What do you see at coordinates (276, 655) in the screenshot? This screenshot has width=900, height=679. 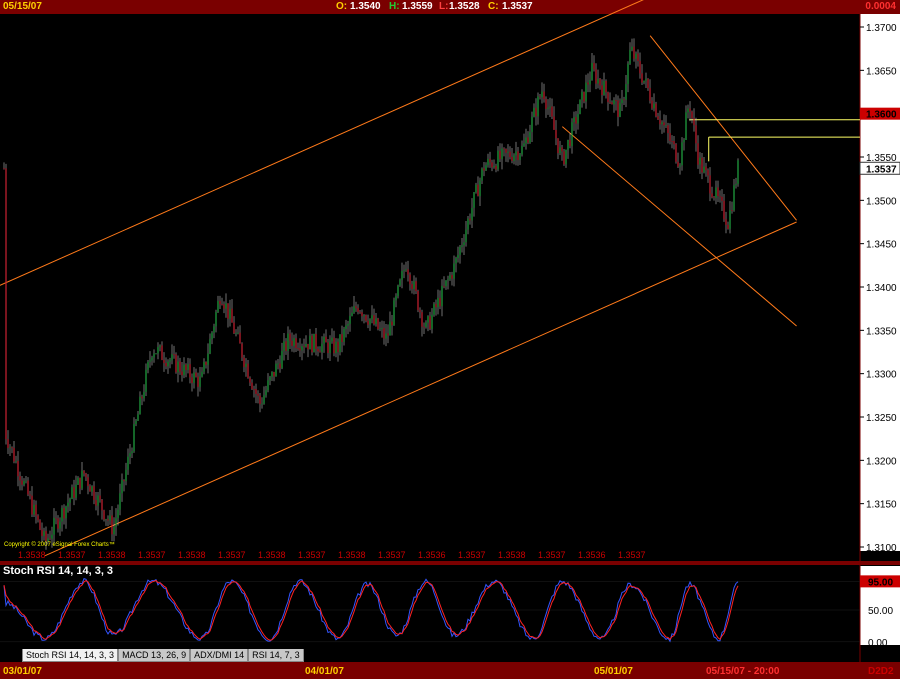 I see `tab-rsi: RSI 14, 7, 3` at bounding box center [276, 655].